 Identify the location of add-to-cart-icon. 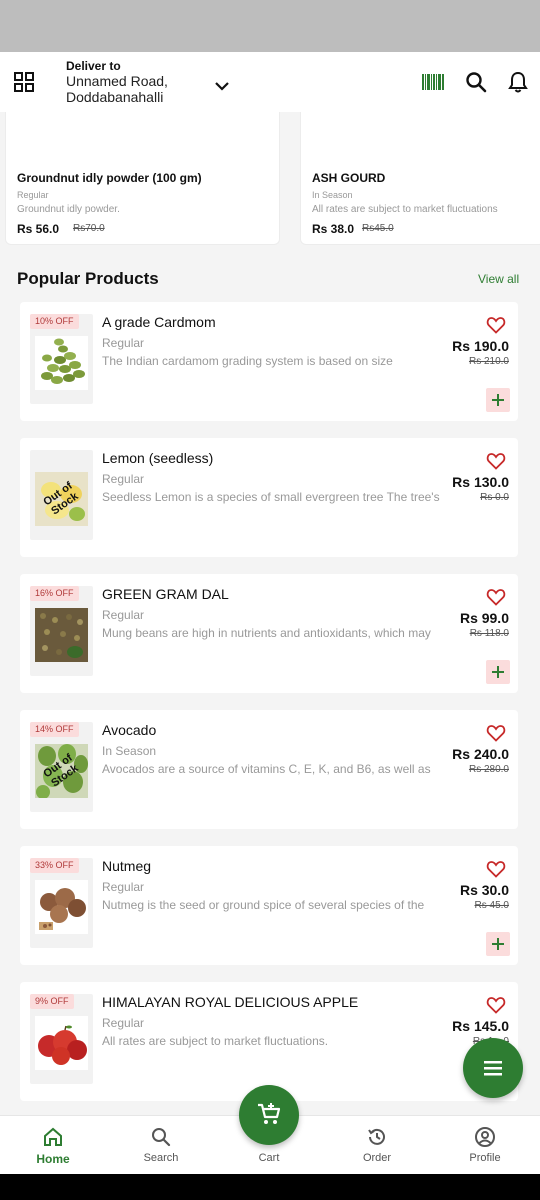
(269, 1113).